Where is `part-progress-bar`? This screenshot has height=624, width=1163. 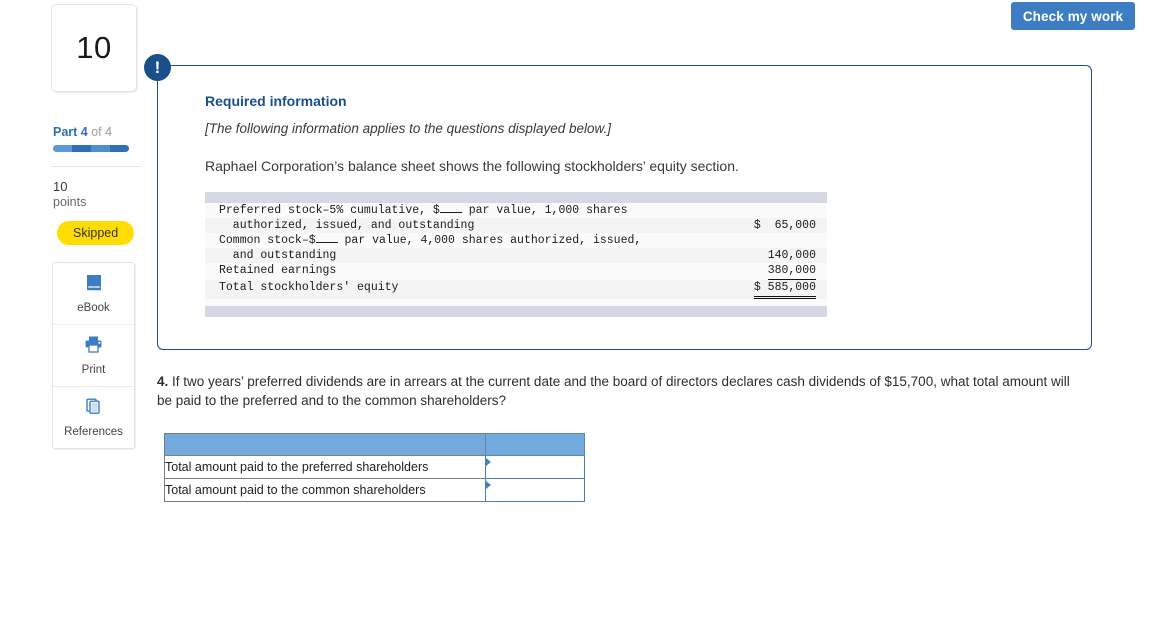
part-progress-bar is located at coordinates (91, 148).